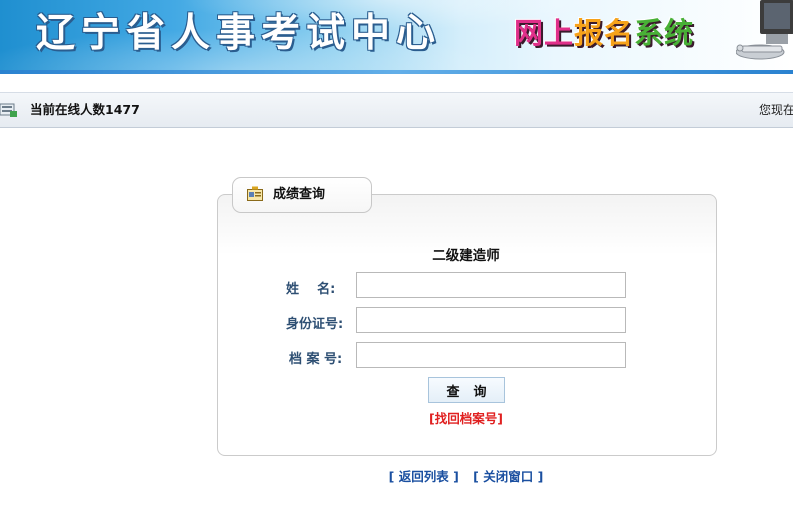 Image resolution: width=793 pixels, height=510 pixels. Describe the element at coordinates (315, 324) in the screenshot. I see `id-number-label: 身份证号:` at that location.